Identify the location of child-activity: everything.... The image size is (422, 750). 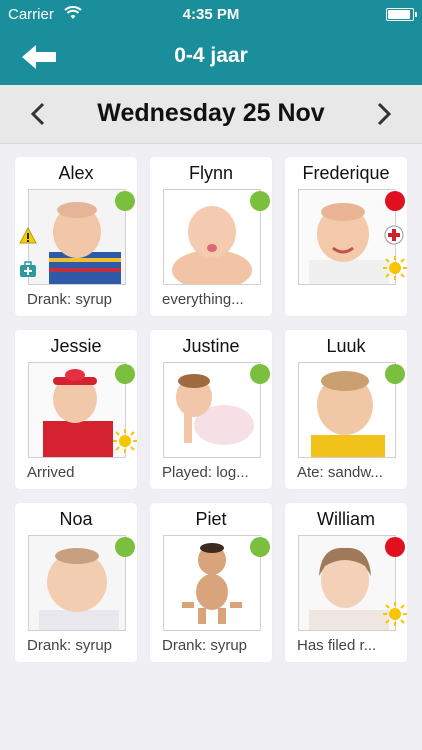
(203, 299).